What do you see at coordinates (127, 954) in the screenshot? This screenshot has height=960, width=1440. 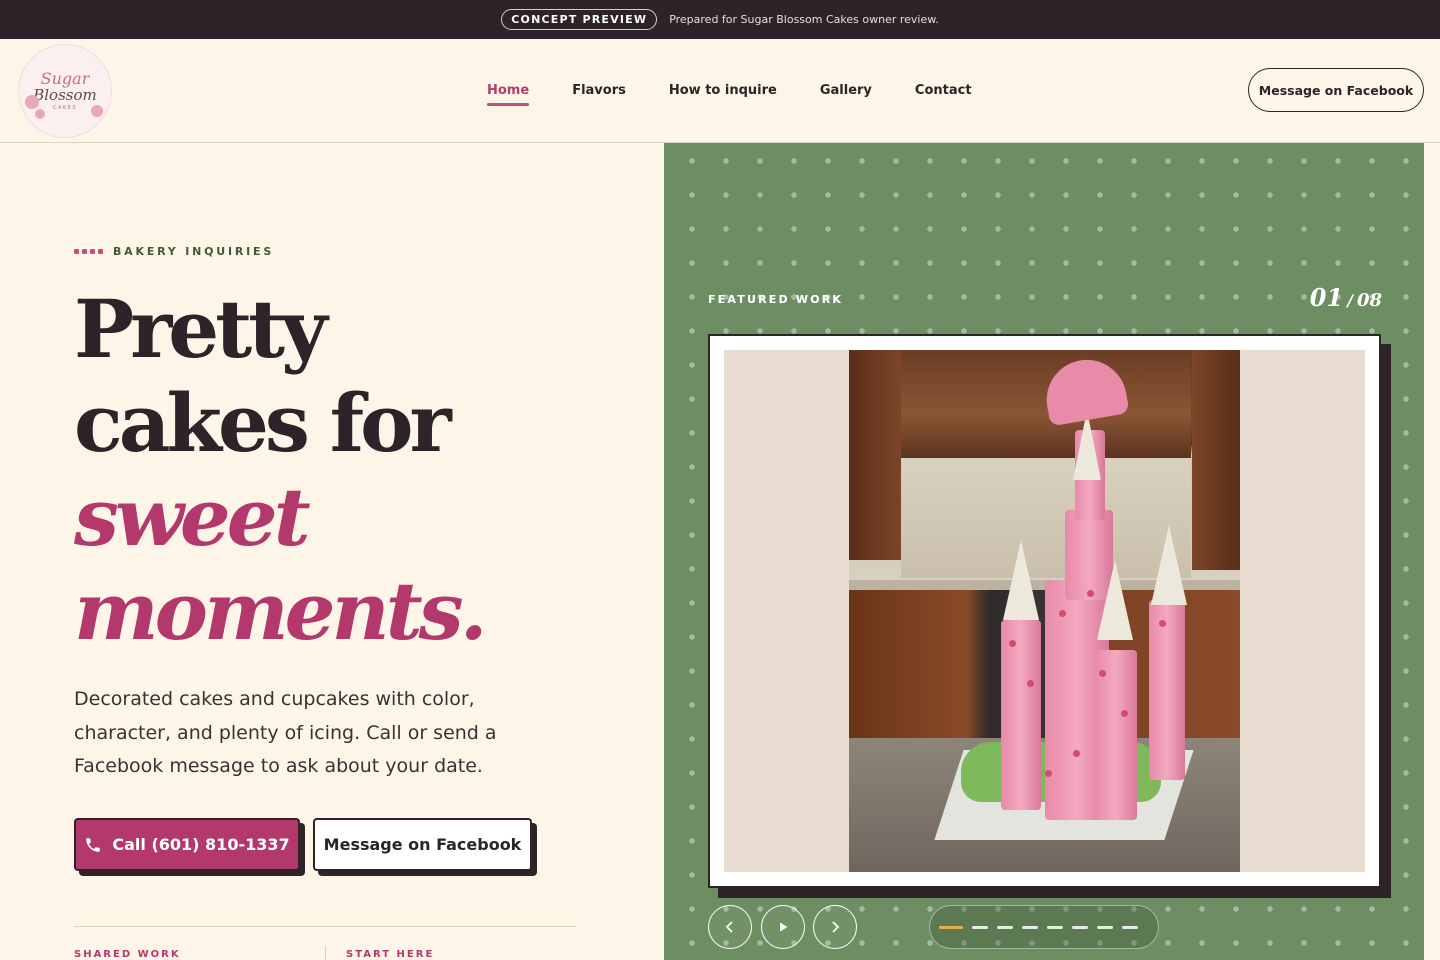 I see `shared-work-label: SHARED WORK` at bounding box center [127, 954].